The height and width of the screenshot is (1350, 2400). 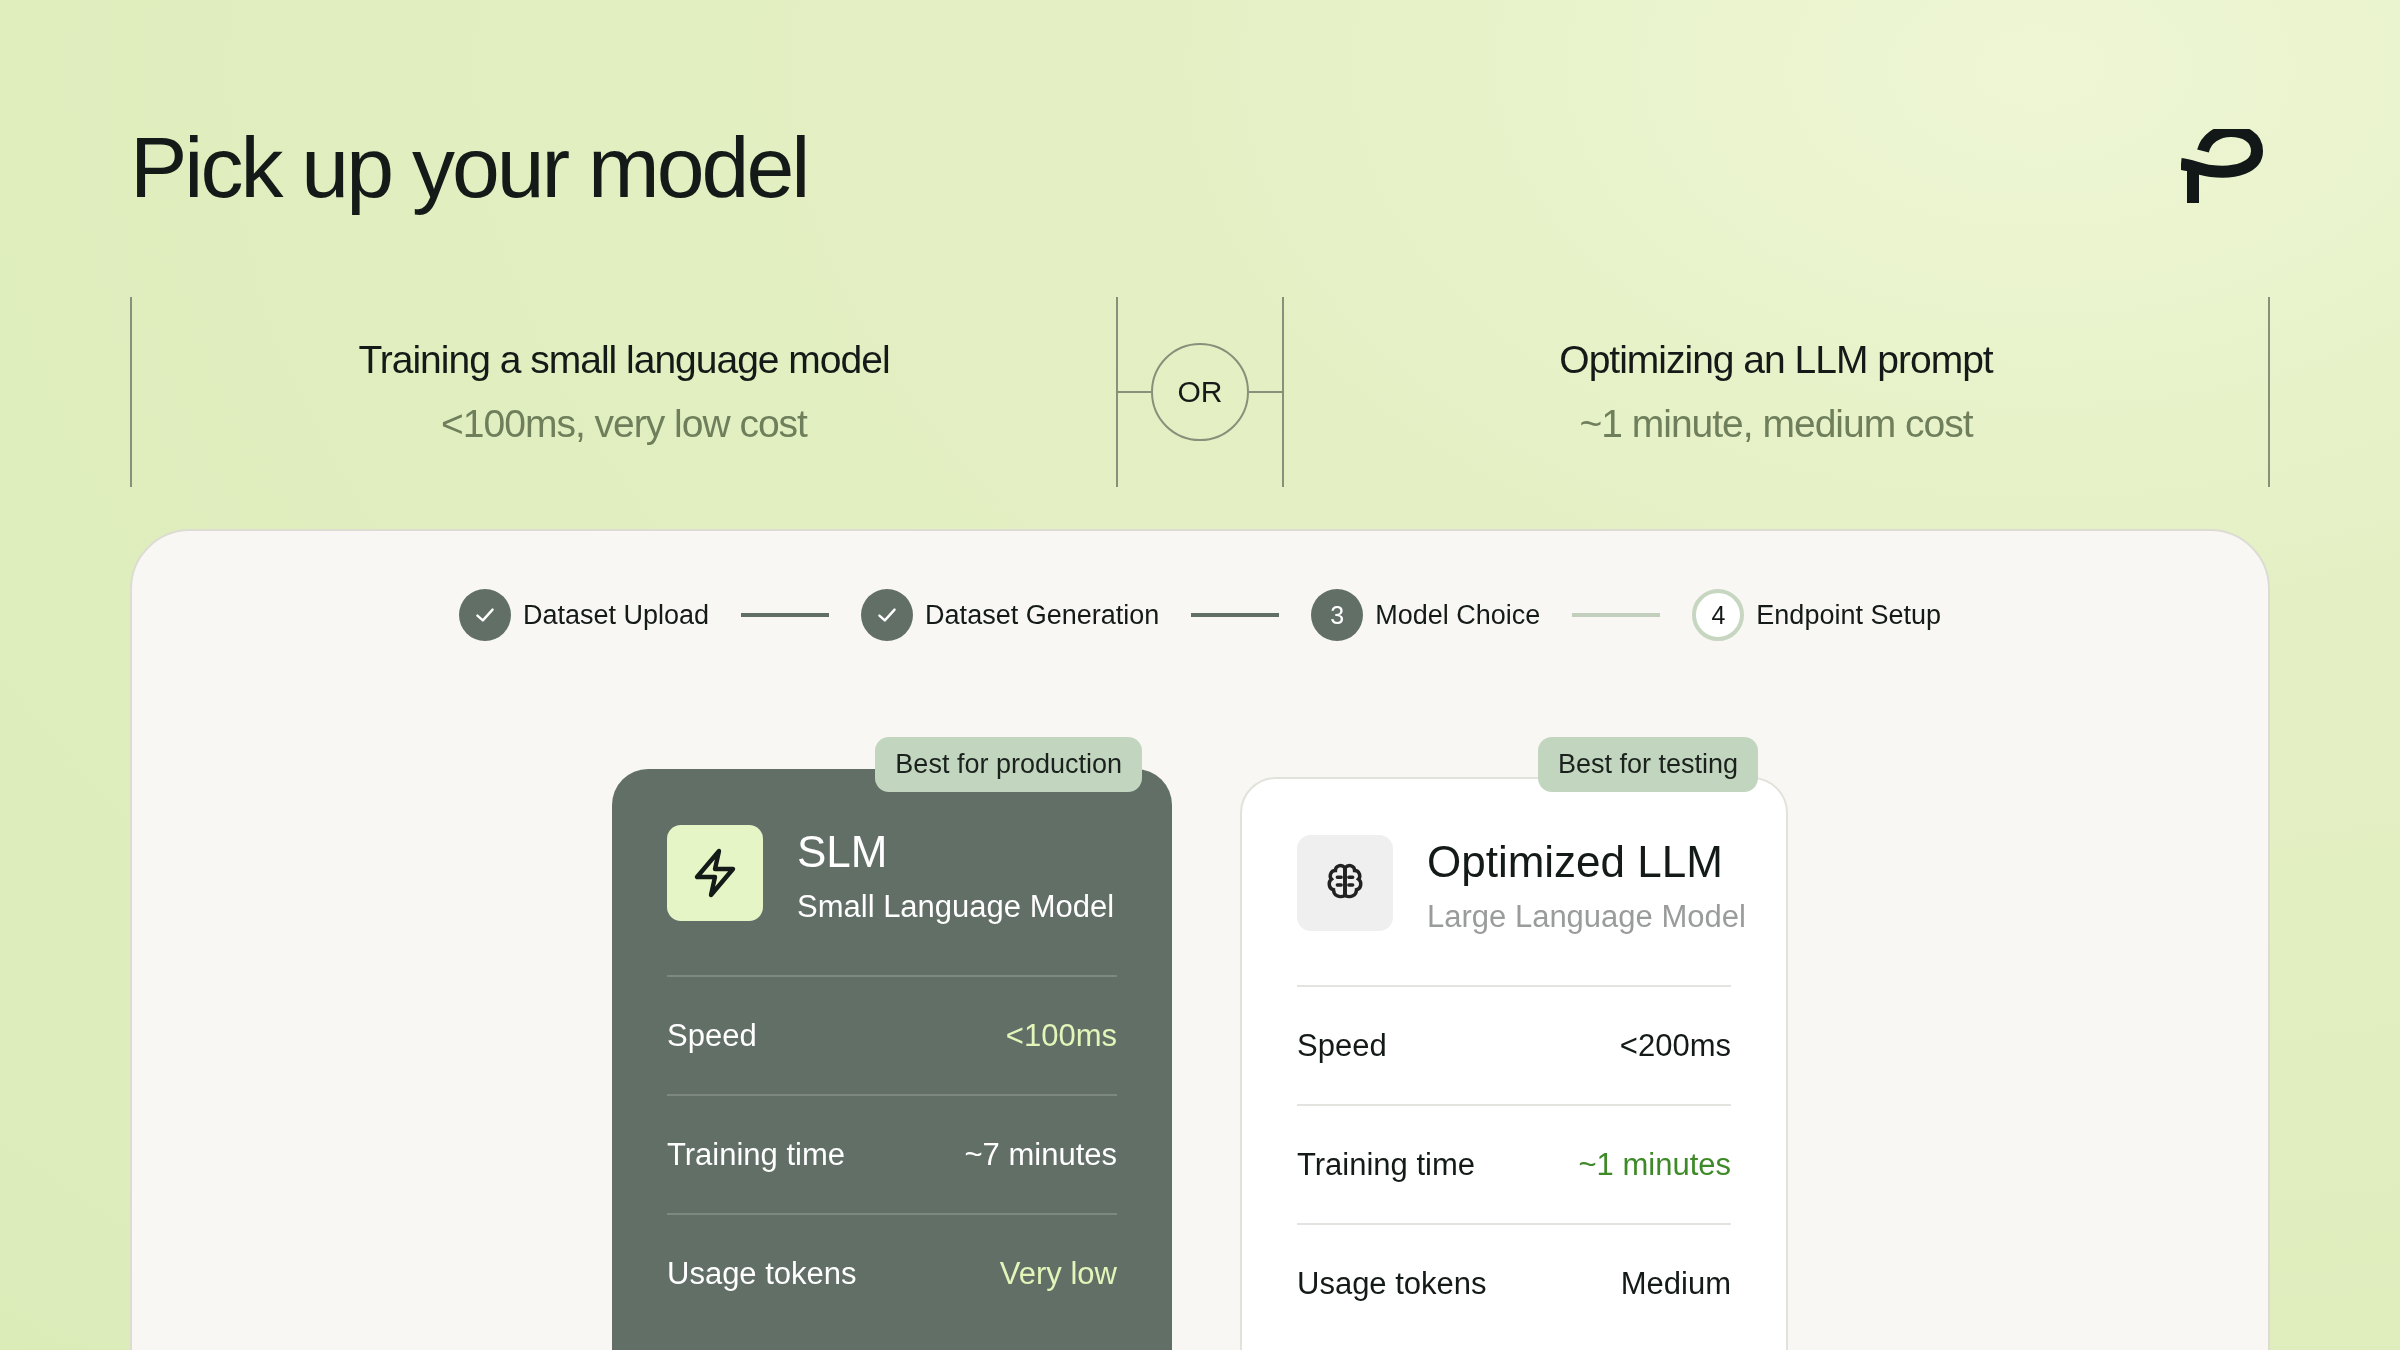 What do you see at coordinates (1654, 1164) in the screenshot?
I see `metric-value: ~1 minutes` at bounding box center [1654, 1164].